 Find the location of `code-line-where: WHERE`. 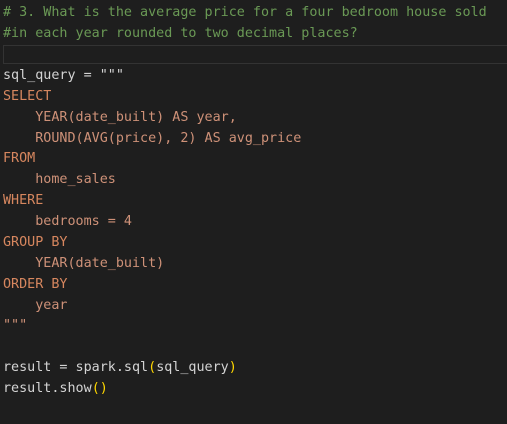

code-line-where: WHERE is located at coordinates (23, 200).